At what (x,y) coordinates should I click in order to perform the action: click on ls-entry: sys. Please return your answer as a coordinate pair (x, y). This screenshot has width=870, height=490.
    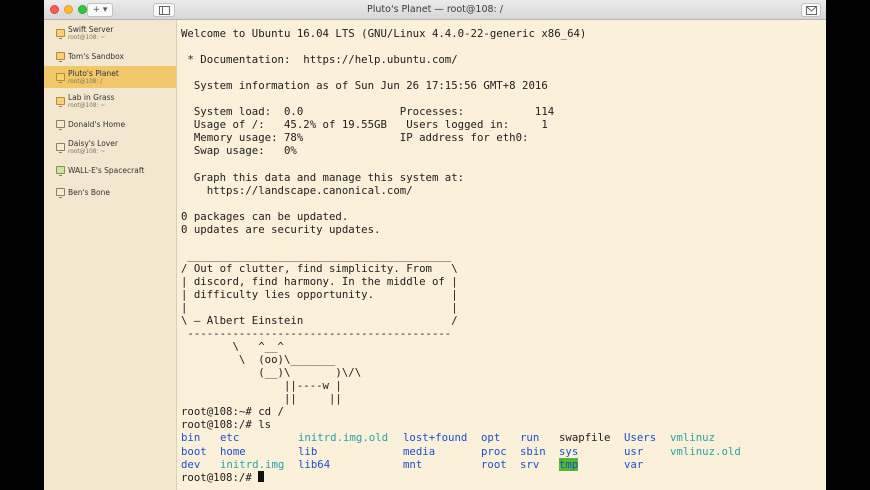
    Looking at the image, I should click on (569, 451).